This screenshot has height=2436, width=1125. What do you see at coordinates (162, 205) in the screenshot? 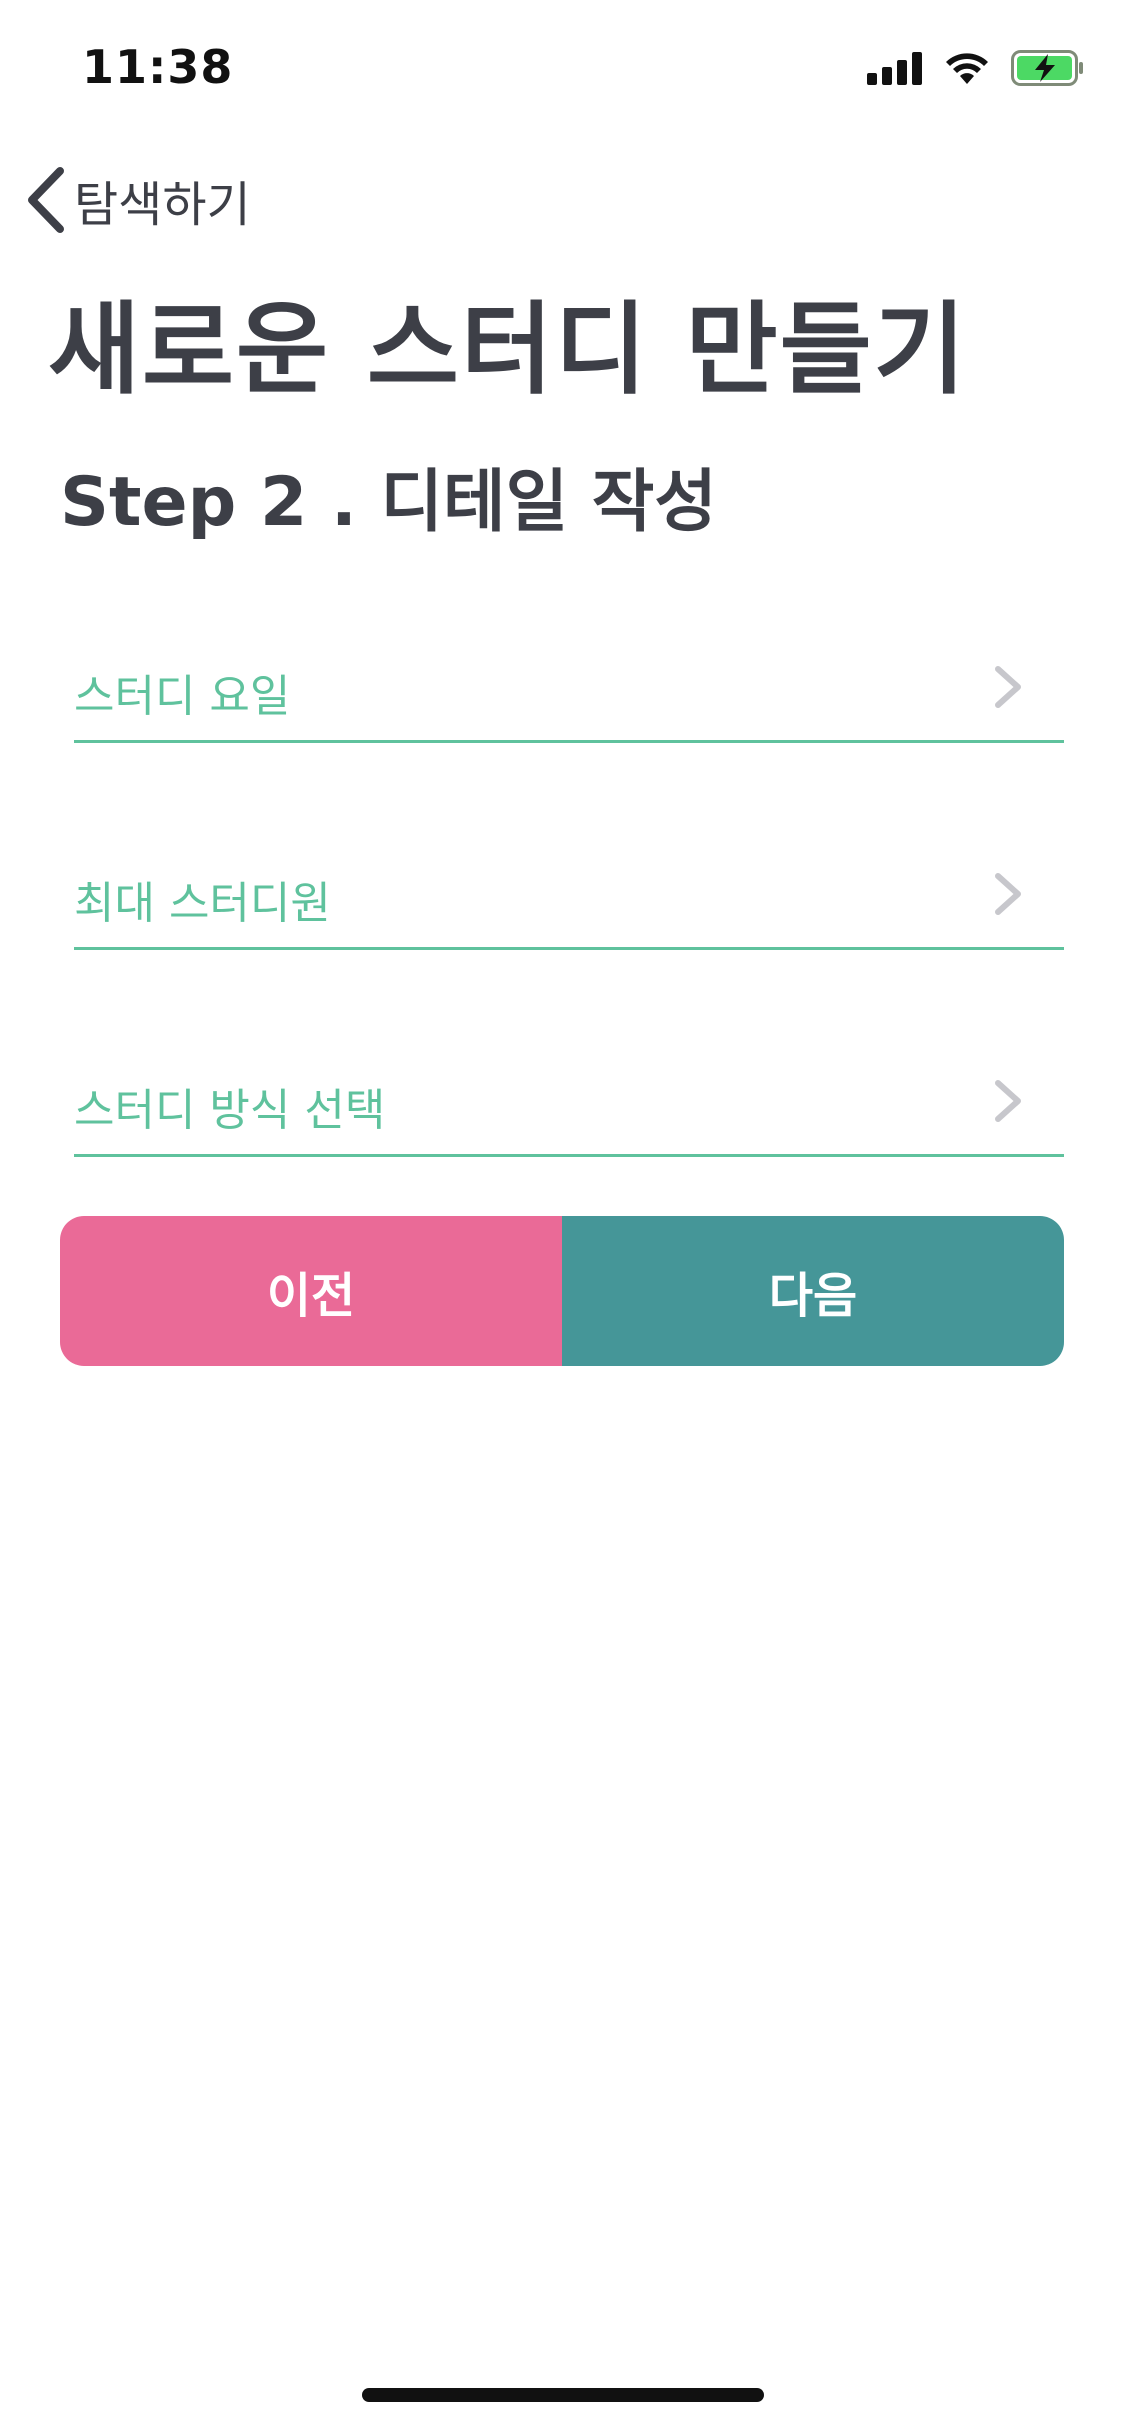
I see `back-label: 탐색하기` at bounding box center [162, 205].